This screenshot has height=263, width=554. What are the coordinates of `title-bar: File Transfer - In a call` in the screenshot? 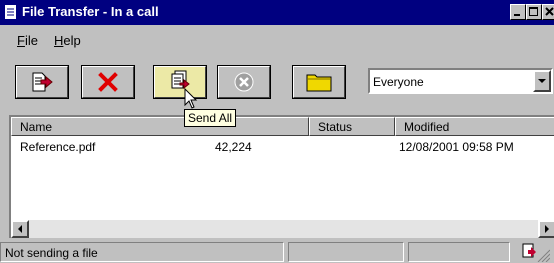 It's located at (277, 12).